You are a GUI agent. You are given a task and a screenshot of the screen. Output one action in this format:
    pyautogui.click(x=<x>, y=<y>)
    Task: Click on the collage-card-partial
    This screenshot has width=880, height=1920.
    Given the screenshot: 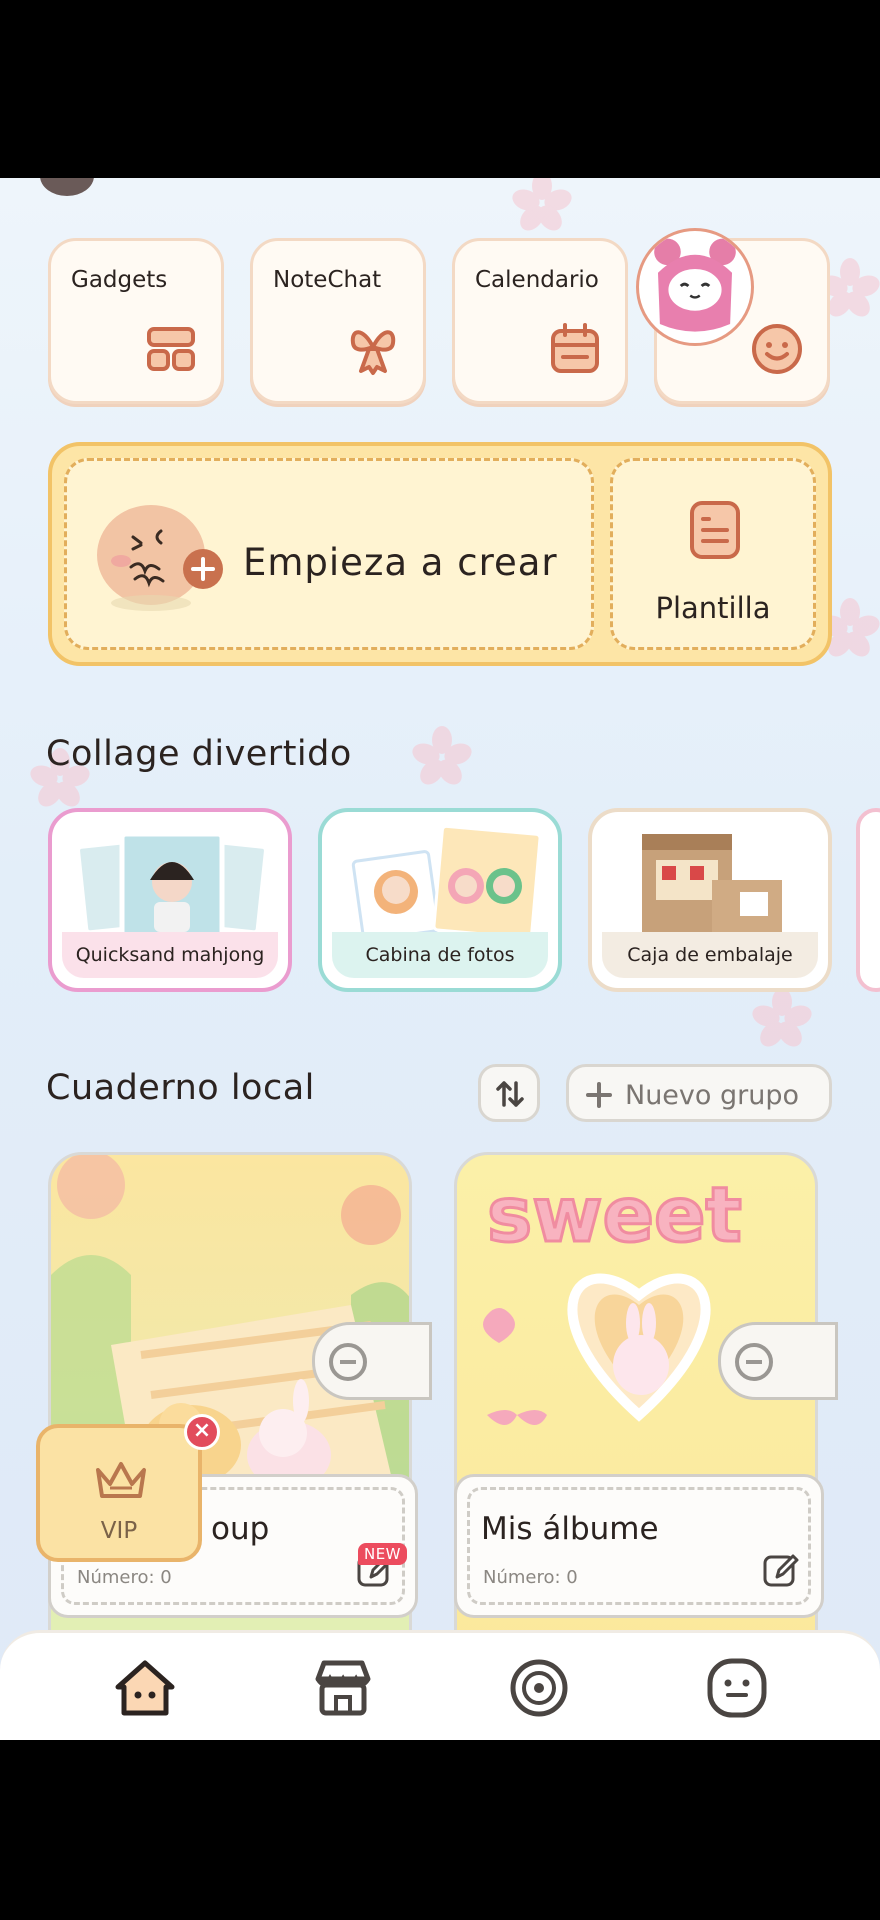 What is the action you would take?
    pyautogui.click(x=868, y=900)
    